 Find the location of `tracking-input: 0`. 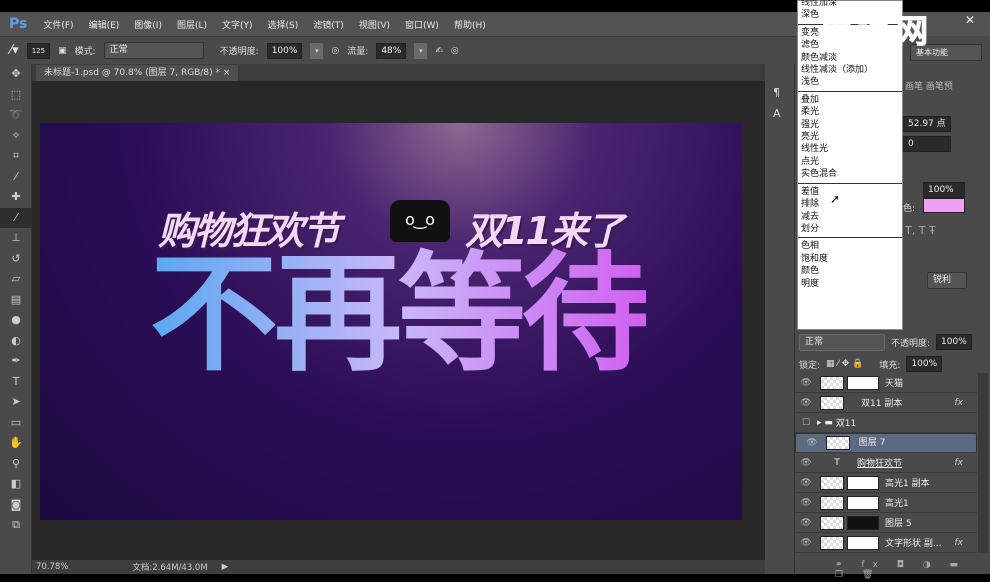

tracking-input: 0 is located at coordinates (927, 144).